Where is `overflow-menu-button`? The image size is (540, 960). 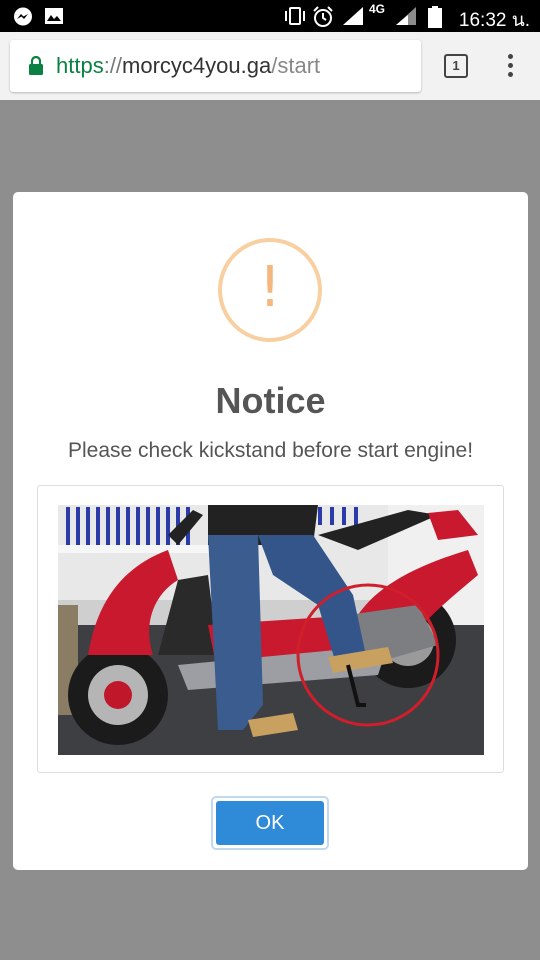
overflow-menu-button is located at coordinates (510, 66).